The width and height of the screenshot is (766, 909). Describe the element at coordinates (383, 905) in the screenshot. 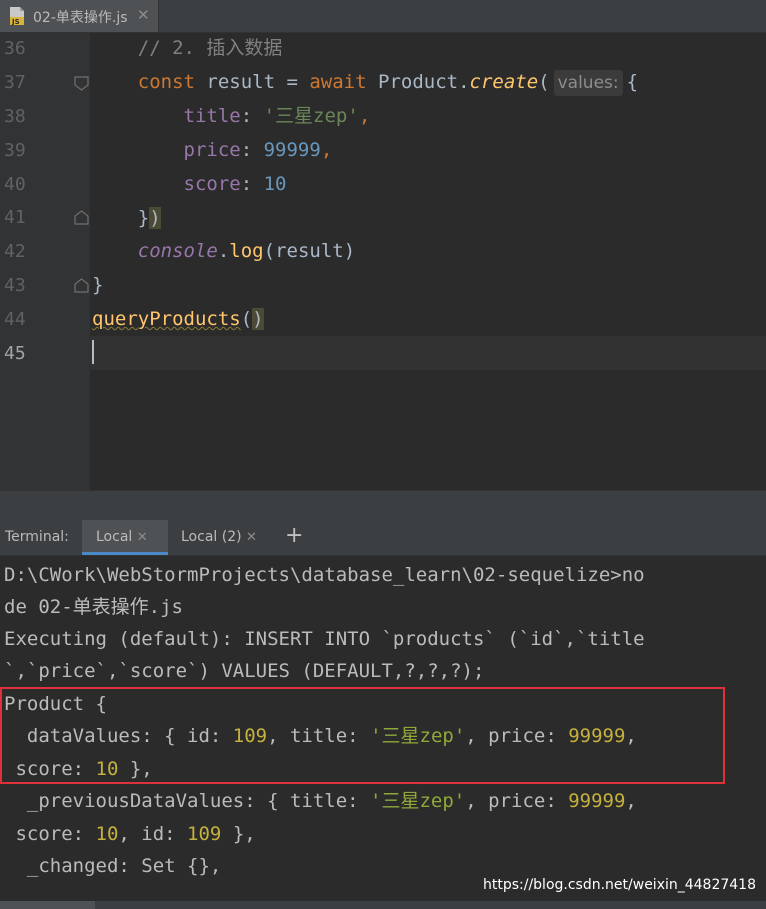

I see `bottom-tool-strip` at that location.